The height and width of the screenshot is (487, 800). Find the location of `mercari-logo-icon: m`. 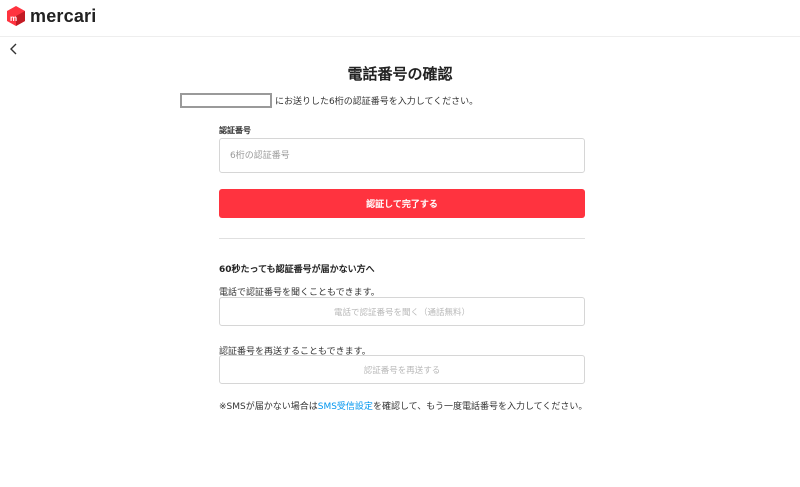

mercari-logo-icon: m is located at coordinates (16, 16).